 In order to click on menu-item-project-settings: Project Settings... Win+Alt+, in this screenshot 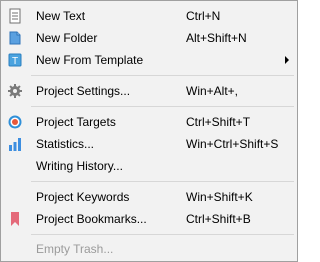, I will do `click(149, 91)`.